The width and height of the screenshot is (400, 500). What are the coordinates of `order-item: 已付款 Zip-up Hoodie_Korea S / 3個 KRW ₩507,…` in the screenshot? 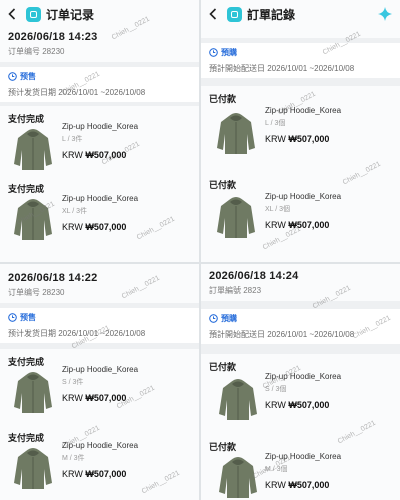 It's located at (300, 394).